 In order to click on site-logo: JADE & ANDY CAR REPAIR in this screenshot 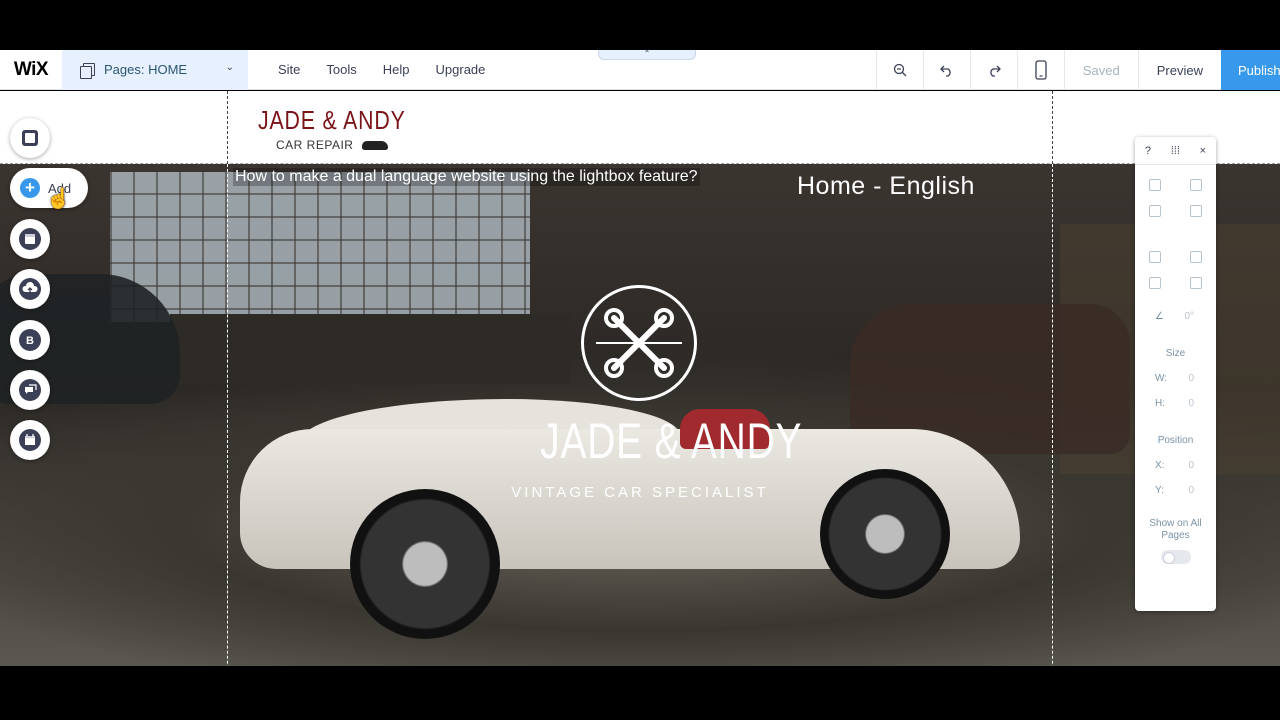, I will do `click(348, 128)`.